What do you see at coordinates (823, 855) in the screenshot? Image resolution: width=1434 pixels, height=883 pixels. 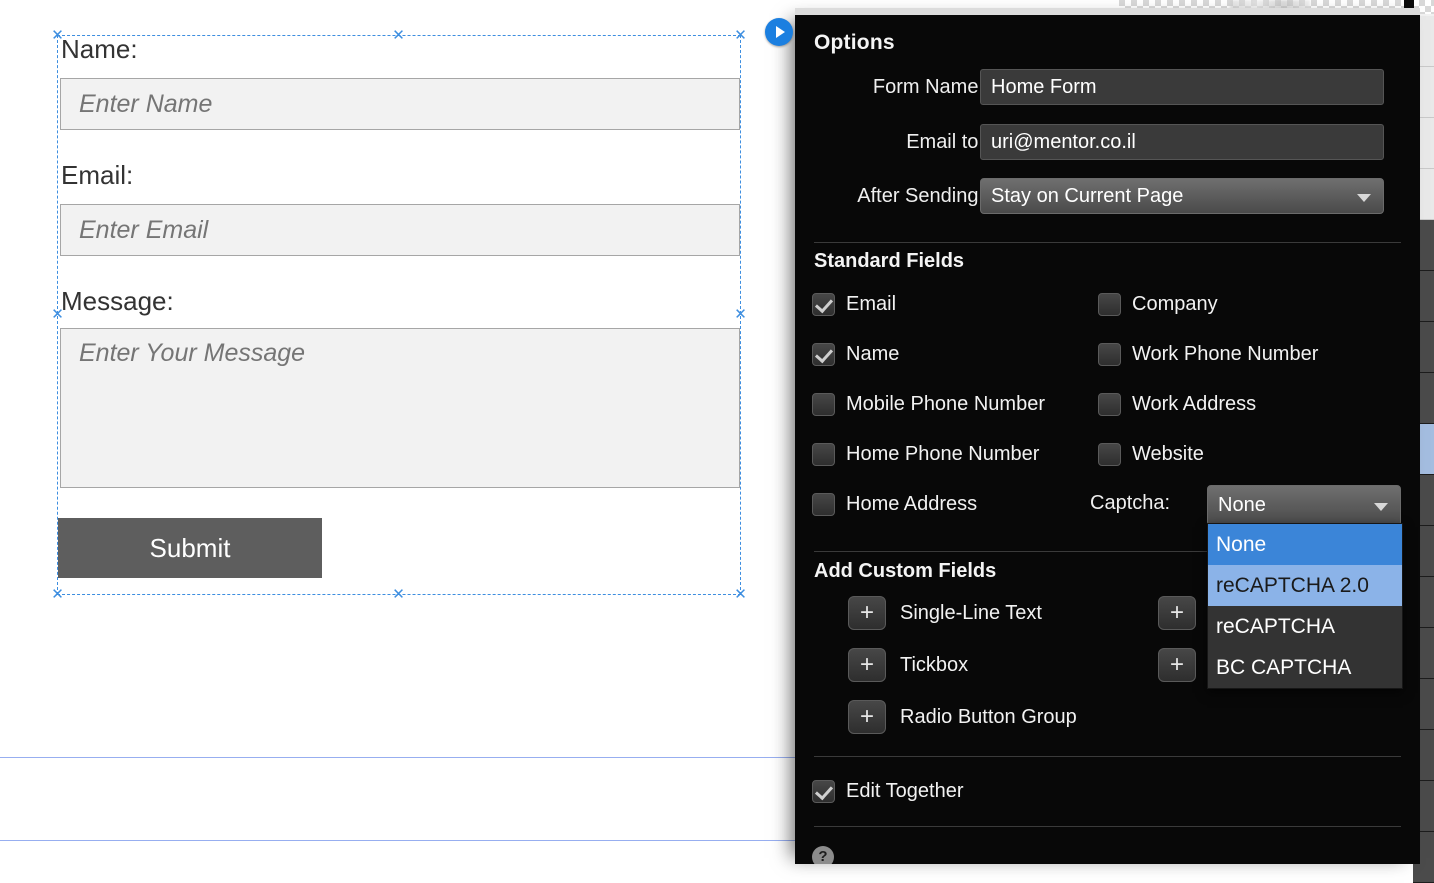 I see `help-icon: ?` at bounding box center [823, 855].